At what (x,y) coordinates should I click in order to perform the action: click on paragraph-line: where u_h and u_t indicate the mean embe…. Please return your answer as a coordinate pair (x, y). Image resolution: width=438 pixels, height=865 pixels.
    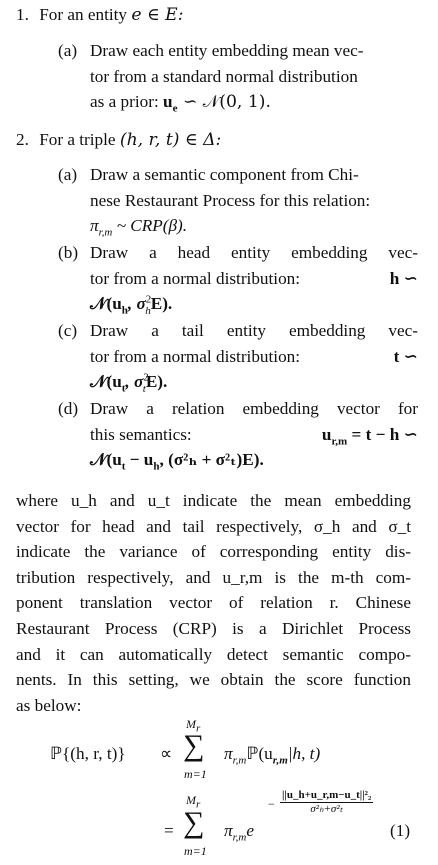
    Looking at the image, I should click on (213, 500).